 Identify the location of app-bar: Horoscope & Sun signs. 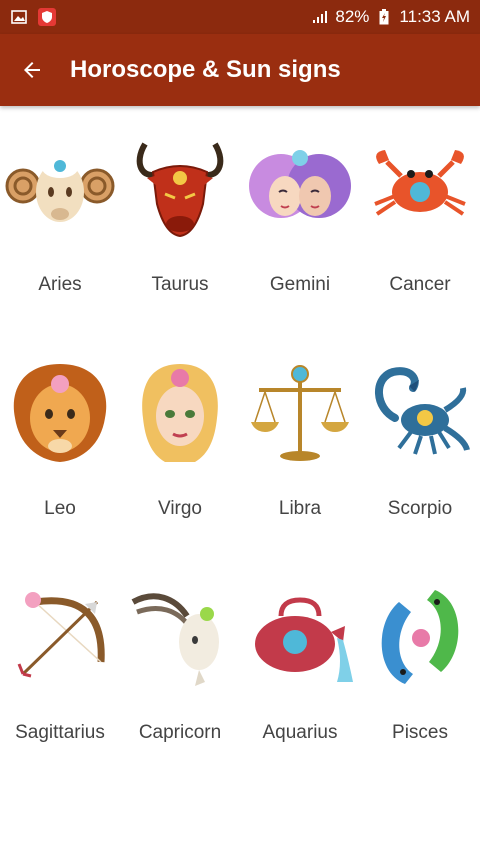
(240, 70).